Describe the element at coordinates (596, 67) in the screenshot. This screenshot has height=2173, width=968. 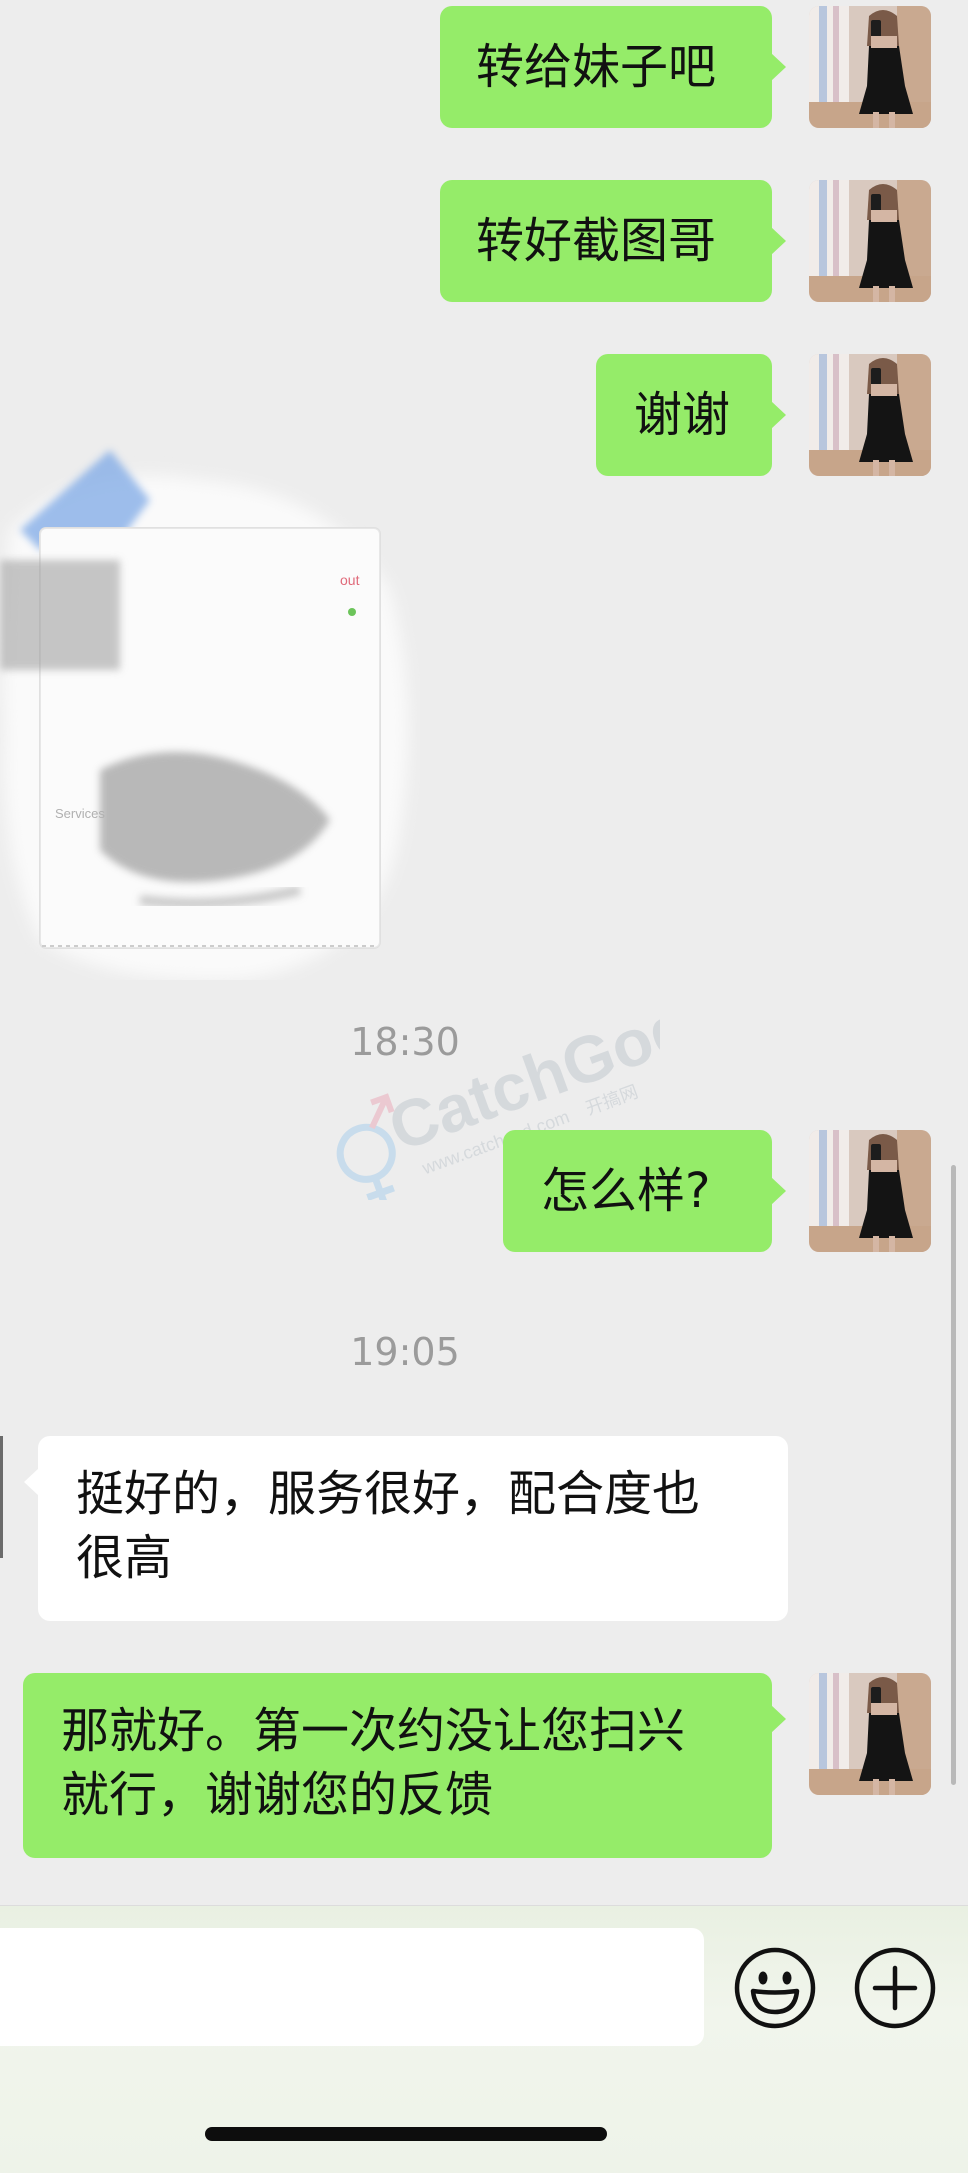
I see `message-text: 转给妹子吧` at that location.